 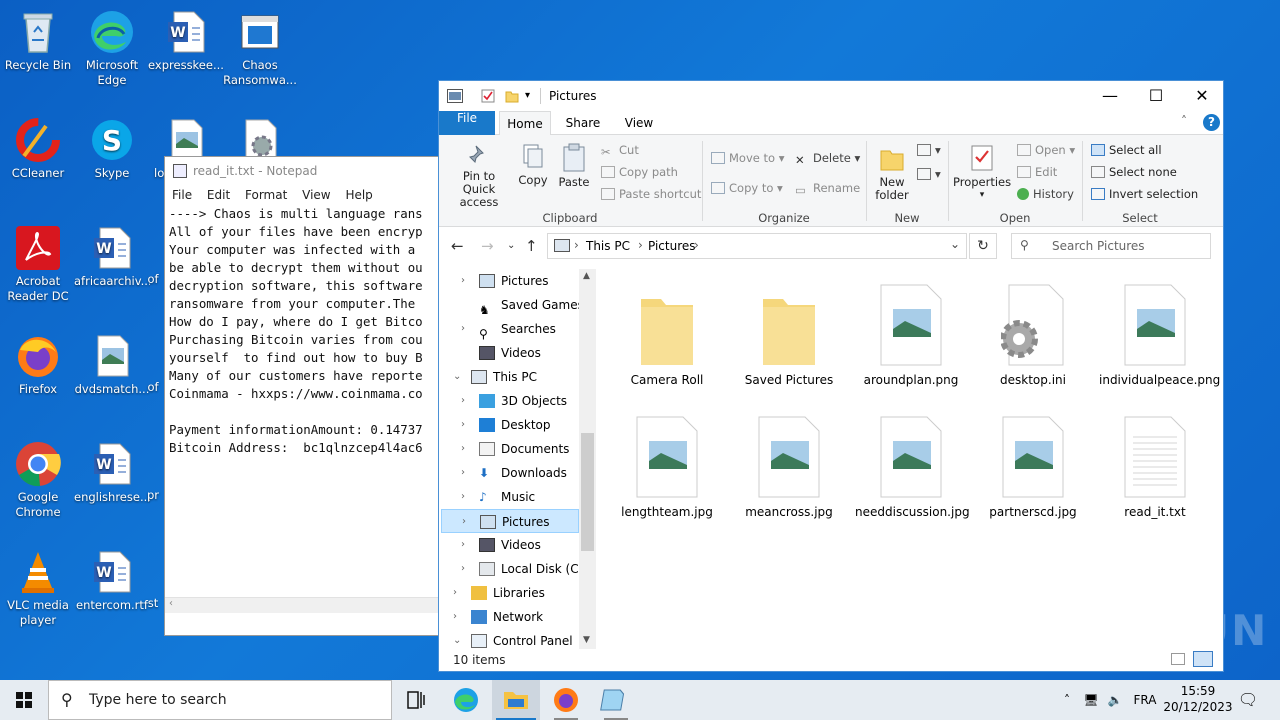 I want to click on clock: 15:59 20/12/2023, so click(x=1198, y=700).